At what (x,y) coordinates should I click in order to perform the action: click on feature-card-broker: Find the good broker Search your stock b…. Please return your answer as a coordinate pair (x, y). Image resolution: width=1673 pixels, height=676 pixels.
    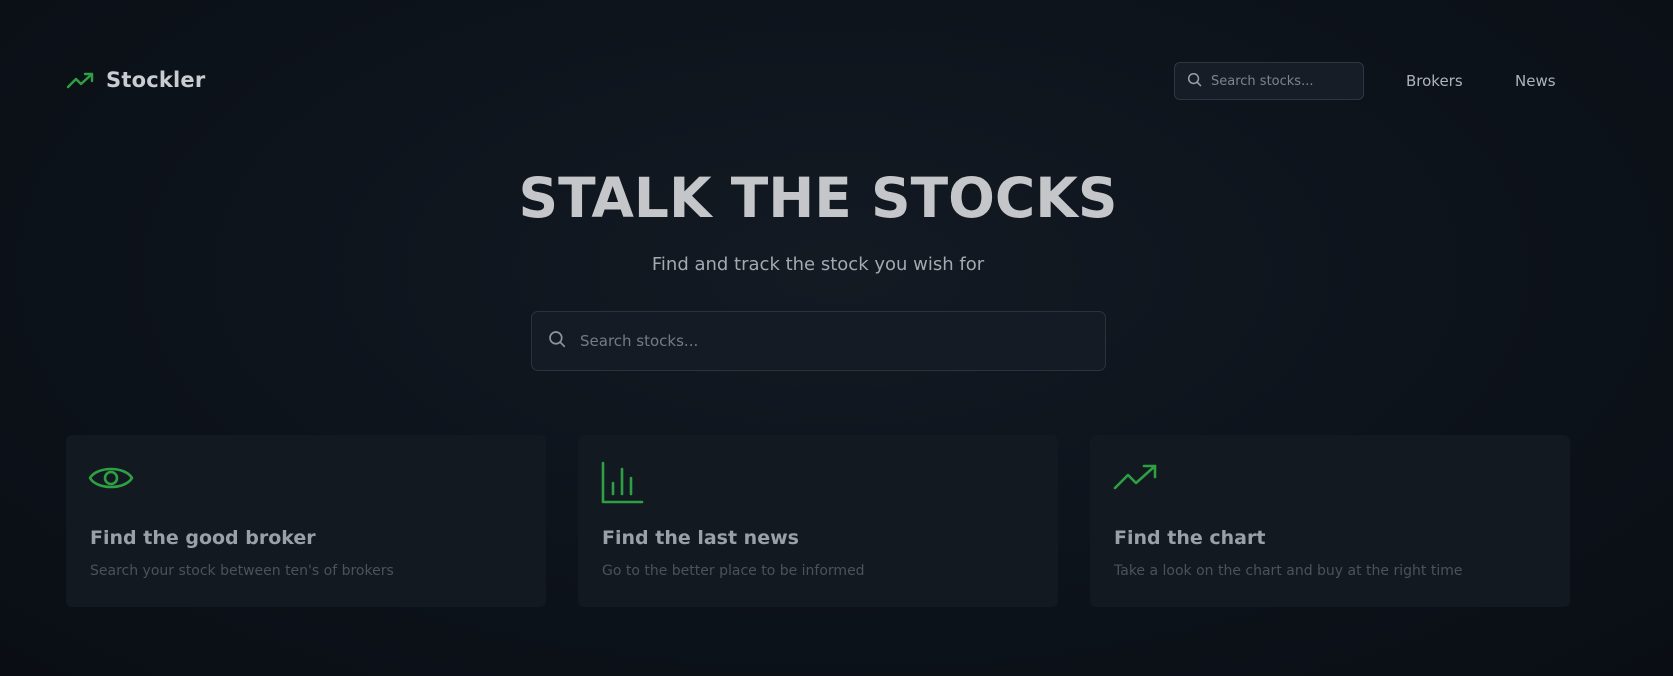
    Looking at the image, I should click on (306, 521).